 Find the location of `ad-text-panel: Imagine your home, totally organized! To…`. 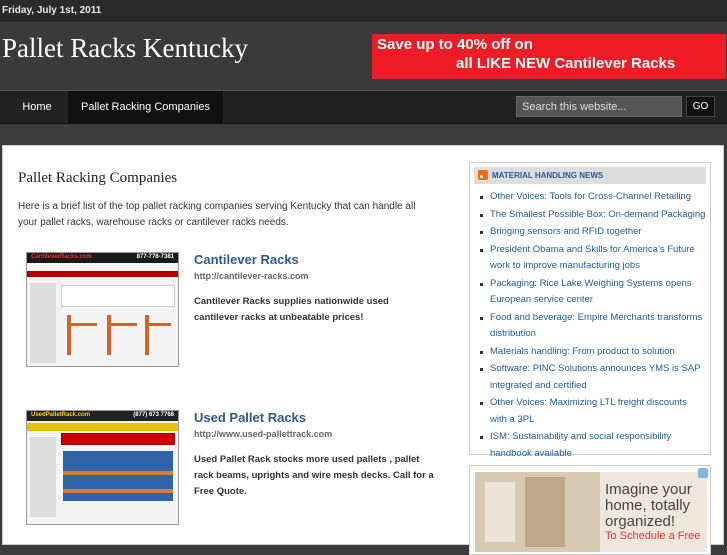

ad-text-panel: Imagine your home, totally organized! To… is located at coordinates (653, 512).